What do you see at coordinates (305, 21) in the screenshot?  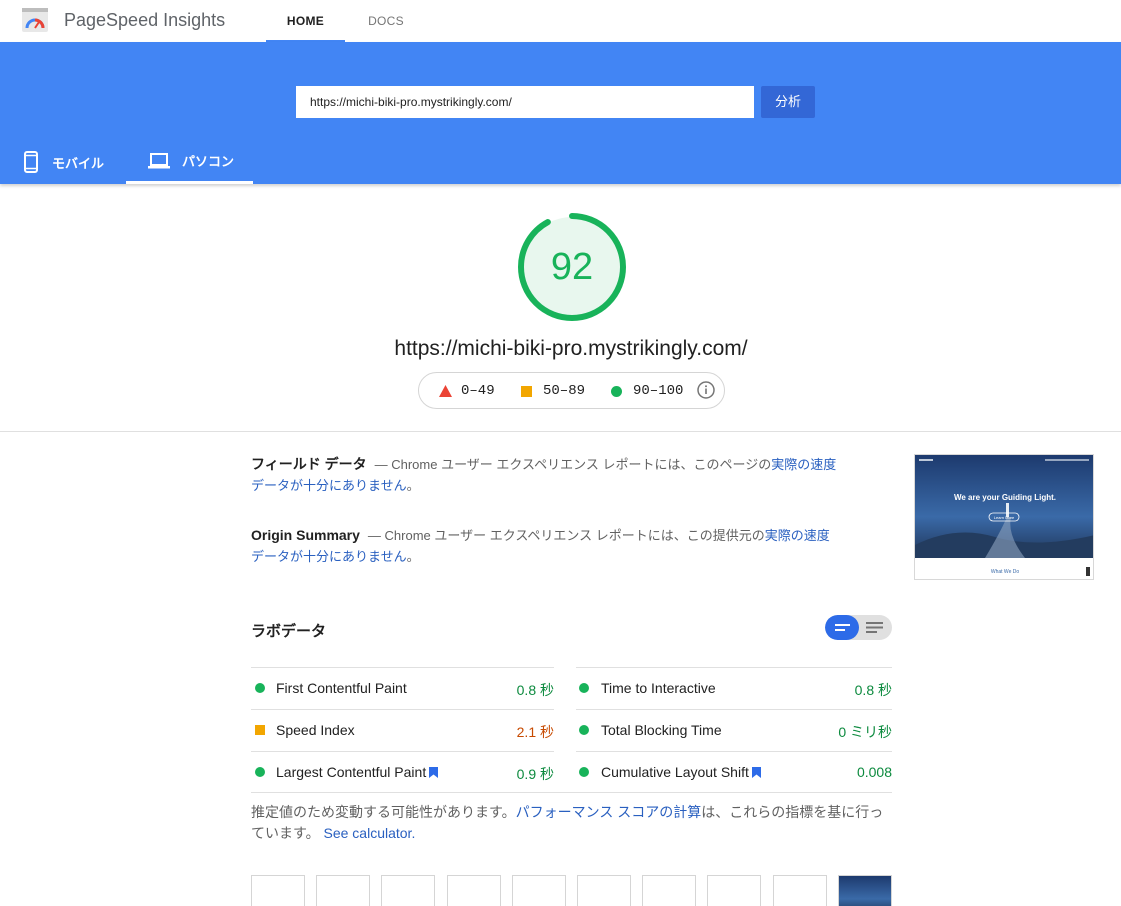 I see `nav-tab-home: HOME` at bounding box center [305, 21].